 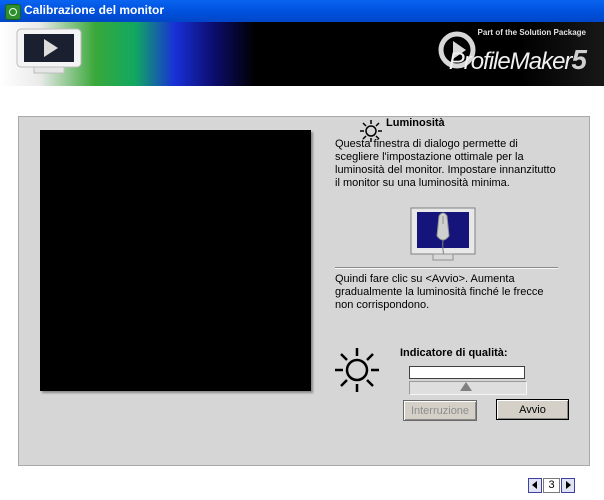 I want to click on title-bar: Calibrazione del monitor, so click(x=302, y=11).